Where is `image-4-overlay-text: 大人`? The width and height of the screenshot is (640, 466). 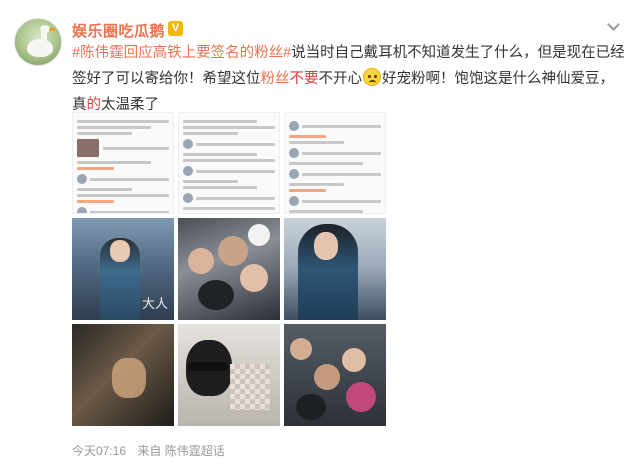 image-4-overlay-text: 大人 is located at coordinates (154, 304).